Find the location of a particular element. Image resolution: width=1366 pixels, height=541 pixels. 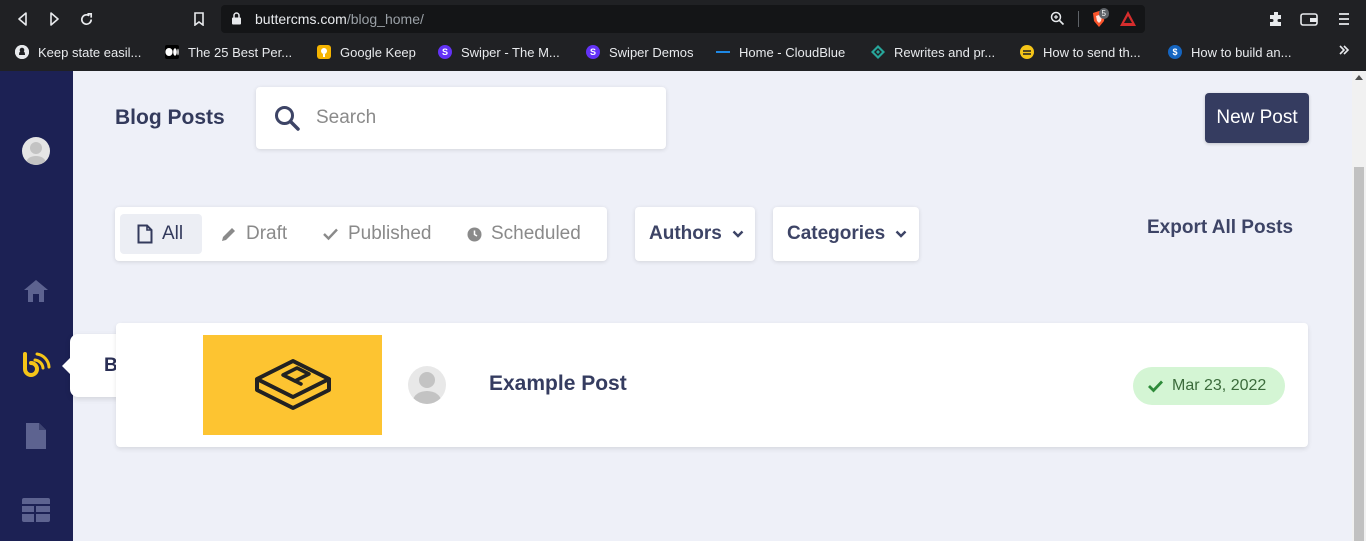

avatar is located at coordinates (36, 151).